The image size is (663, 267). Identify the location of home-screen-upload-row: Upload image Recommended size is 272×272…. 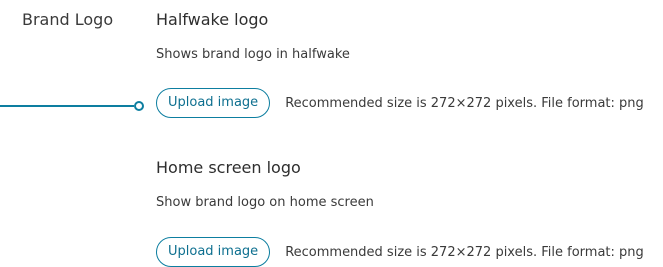
(400, 252).